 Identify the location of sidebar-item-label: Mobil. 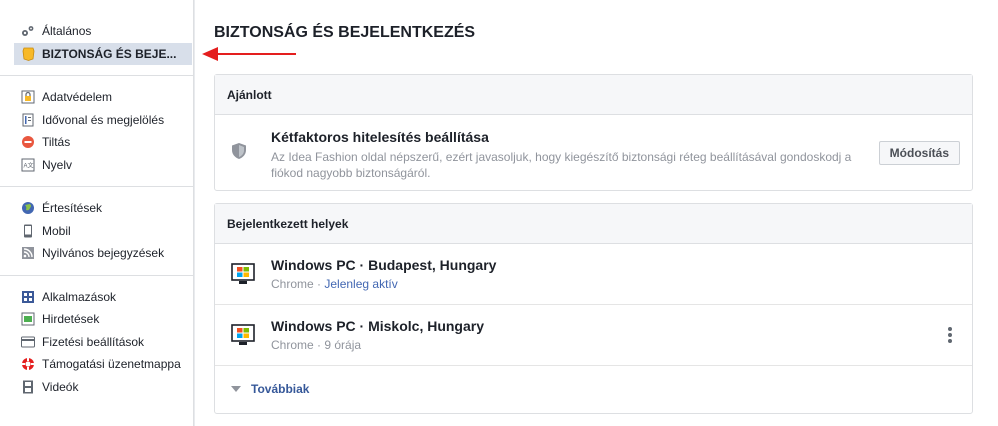
(56, 230).